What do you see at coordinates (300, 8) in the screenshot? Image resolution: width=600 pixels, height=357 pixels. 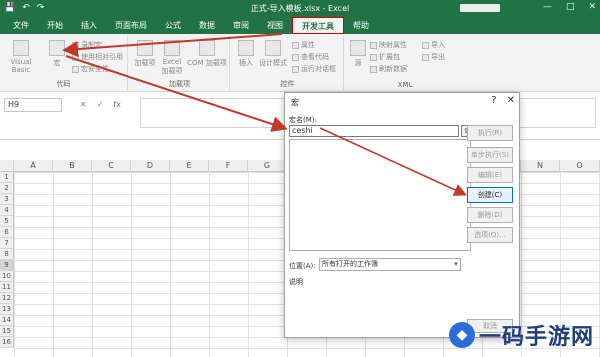 I see `title-bar: 💾 ↶ ↷ 正式-导入模板.xlsx - Excel — □ ✕` at bounding box center [300, 8].